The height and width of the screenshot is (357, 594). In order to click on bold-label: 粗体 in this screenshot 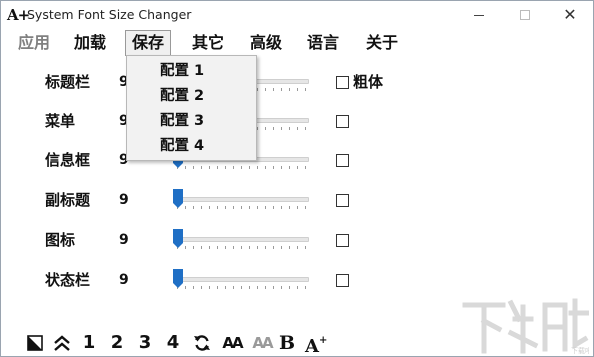, I will do `click(368, 82)`.